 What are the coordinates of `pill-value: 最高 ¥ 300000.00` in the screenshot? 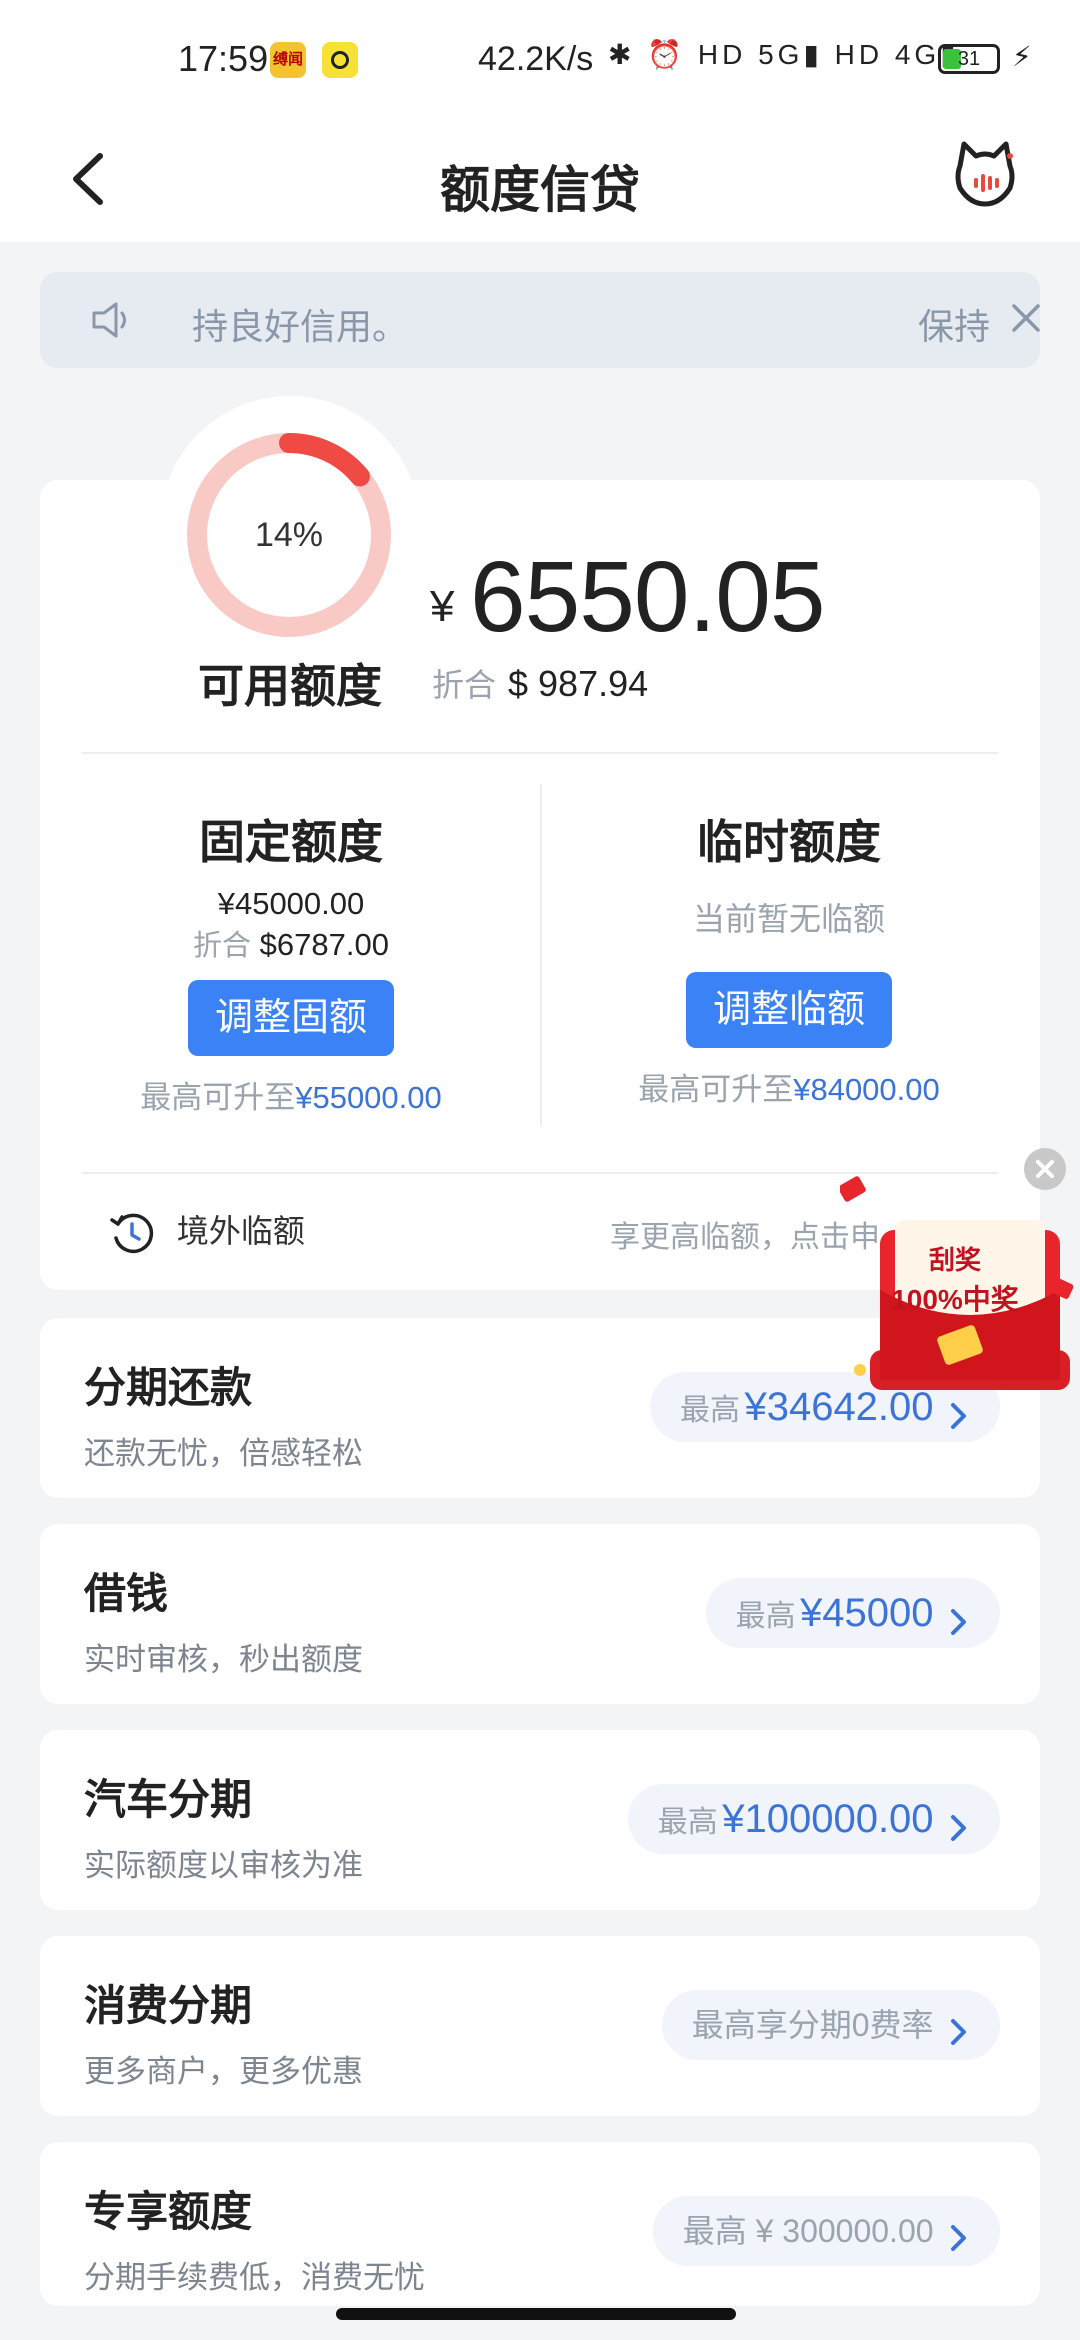 It's located at (808, 2231).